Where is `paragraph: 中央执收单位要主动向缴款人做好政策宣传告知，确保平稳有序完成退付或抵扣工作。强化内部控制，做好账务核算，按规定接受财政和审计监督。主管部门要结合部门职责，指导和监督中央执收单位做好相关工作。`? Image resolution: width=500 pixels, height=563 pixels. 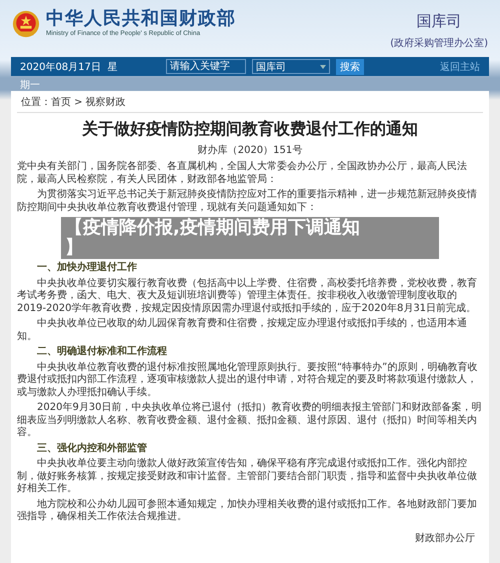 paragraph: 中央执收单位要主动向缴款人做好政策宣传告知，确保平稳有序完成退付或抵扣工作。强化内部控制，做好账务核算，按规定接受财政和审计监督。主管部门要结合部门职责，指导和监督中央执收单位做好相关工作。 is located at coordinates (247, 477).